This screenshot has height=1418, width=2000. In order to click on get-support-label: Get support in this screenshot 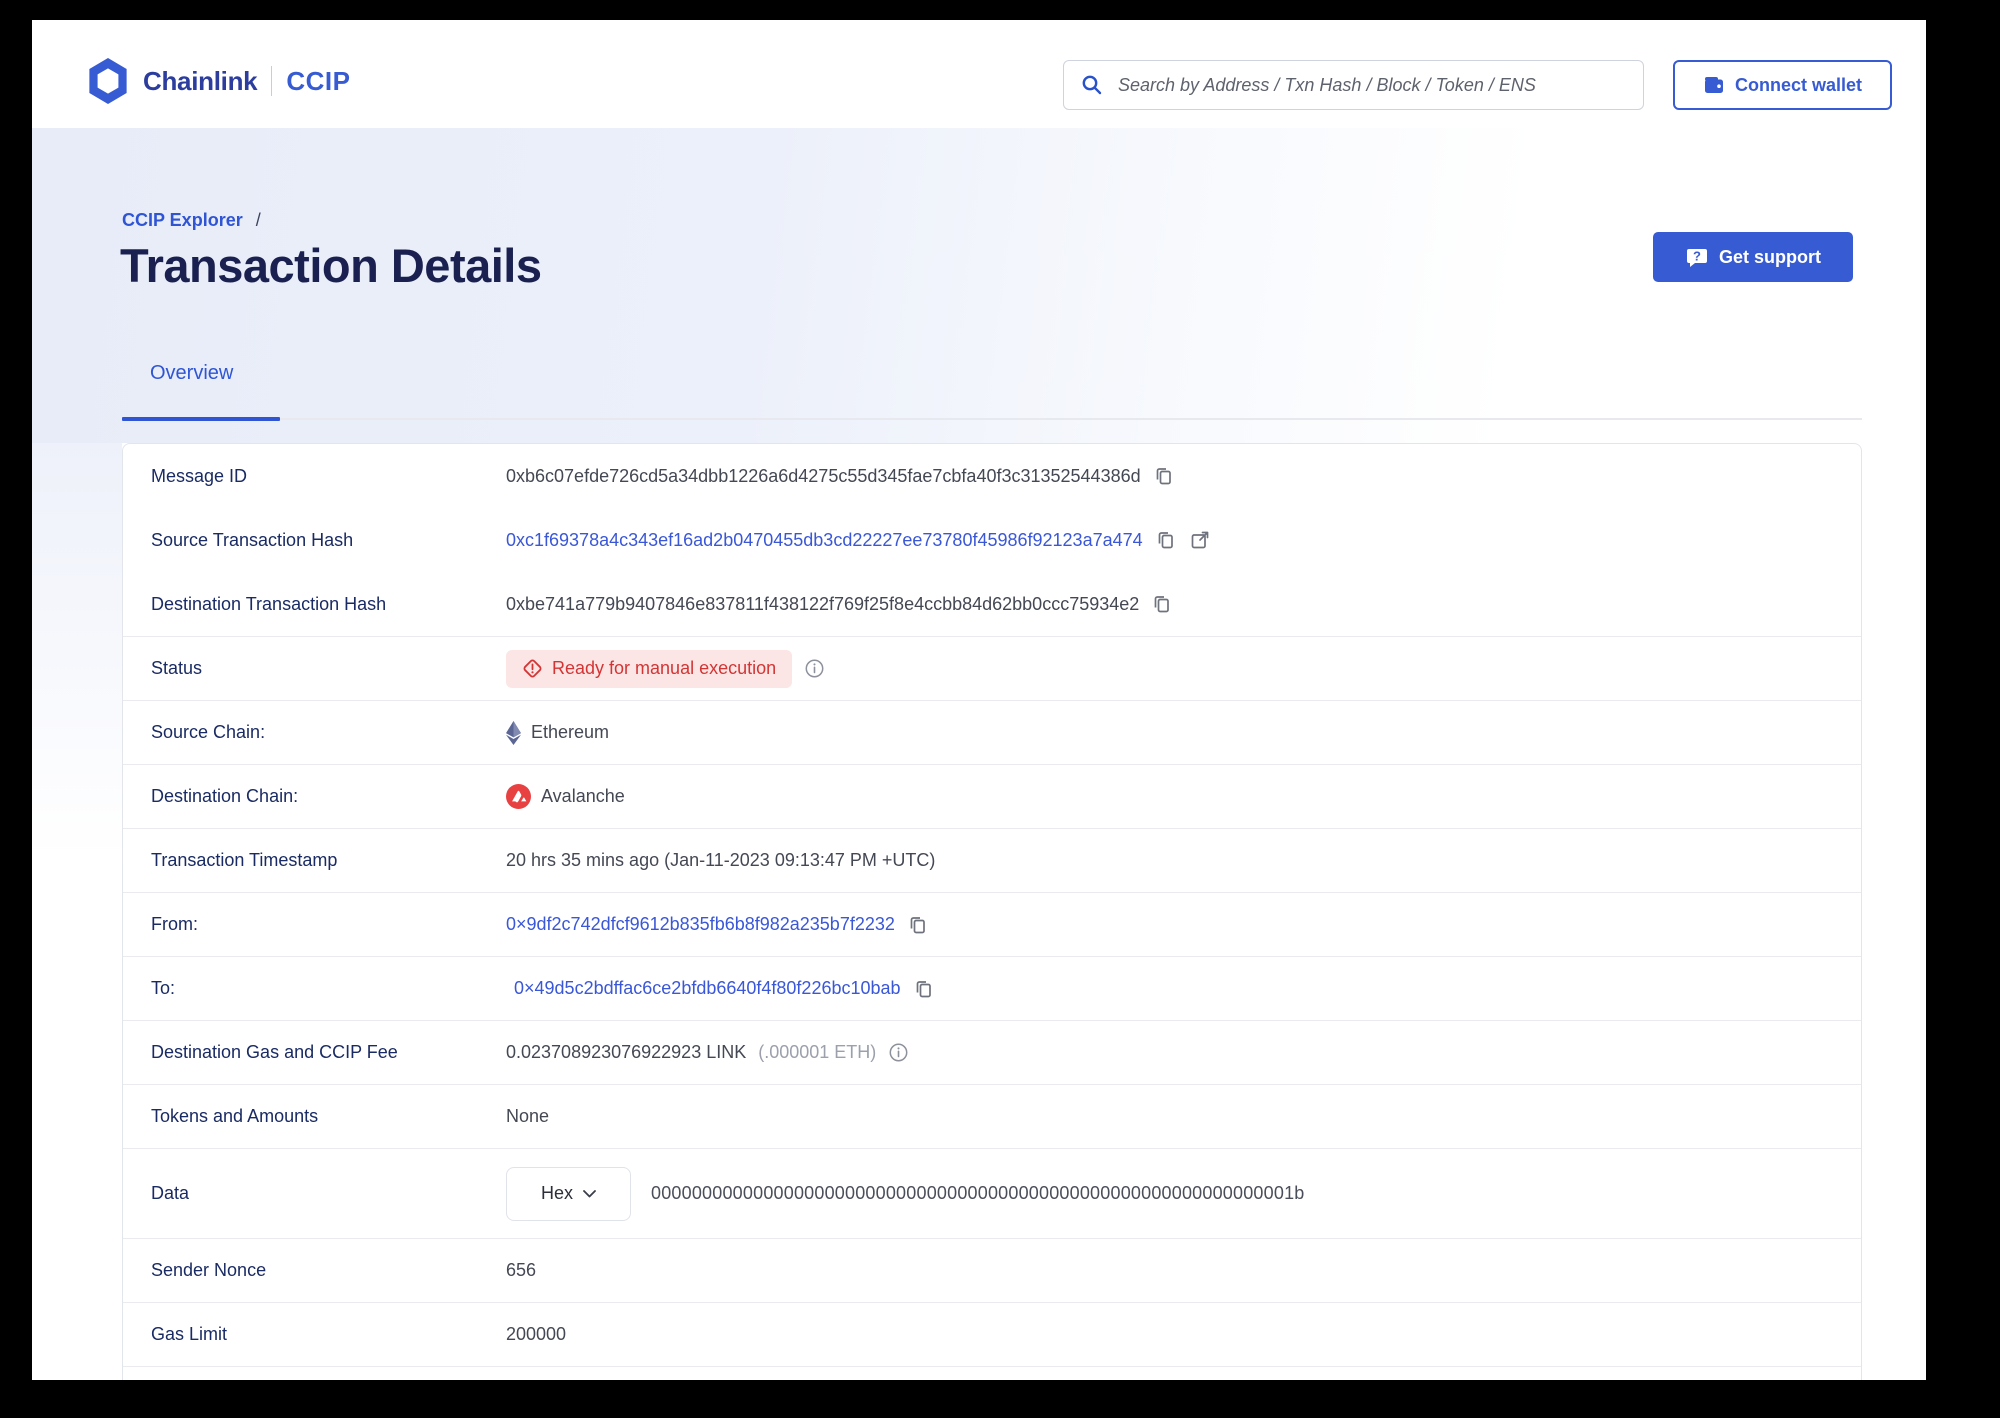, I will do `click(1770, 256)`.